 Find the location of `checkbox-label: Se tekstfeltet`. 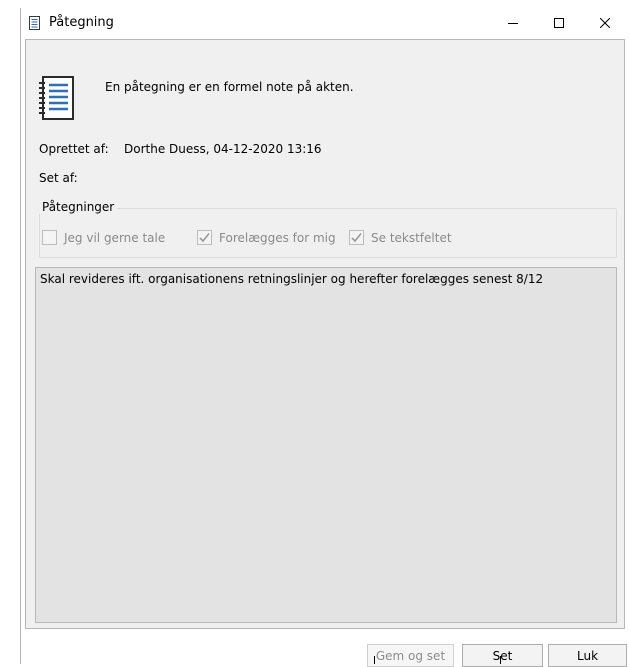

checkbox-label: Se tekstfeltet is located at coordinates (411, 237).